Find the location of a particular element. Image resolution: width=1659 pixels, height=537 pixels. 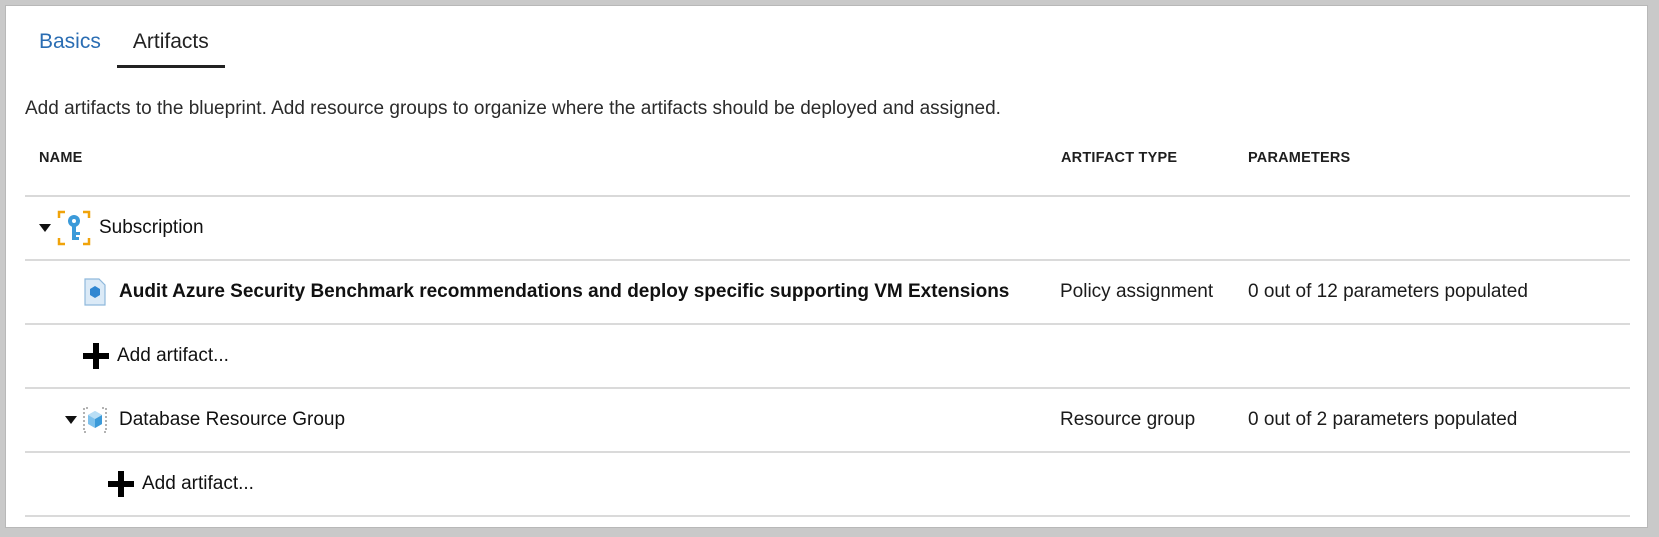

policy-artifact-type: Policy assignment is located at coordinates (1137, 291).